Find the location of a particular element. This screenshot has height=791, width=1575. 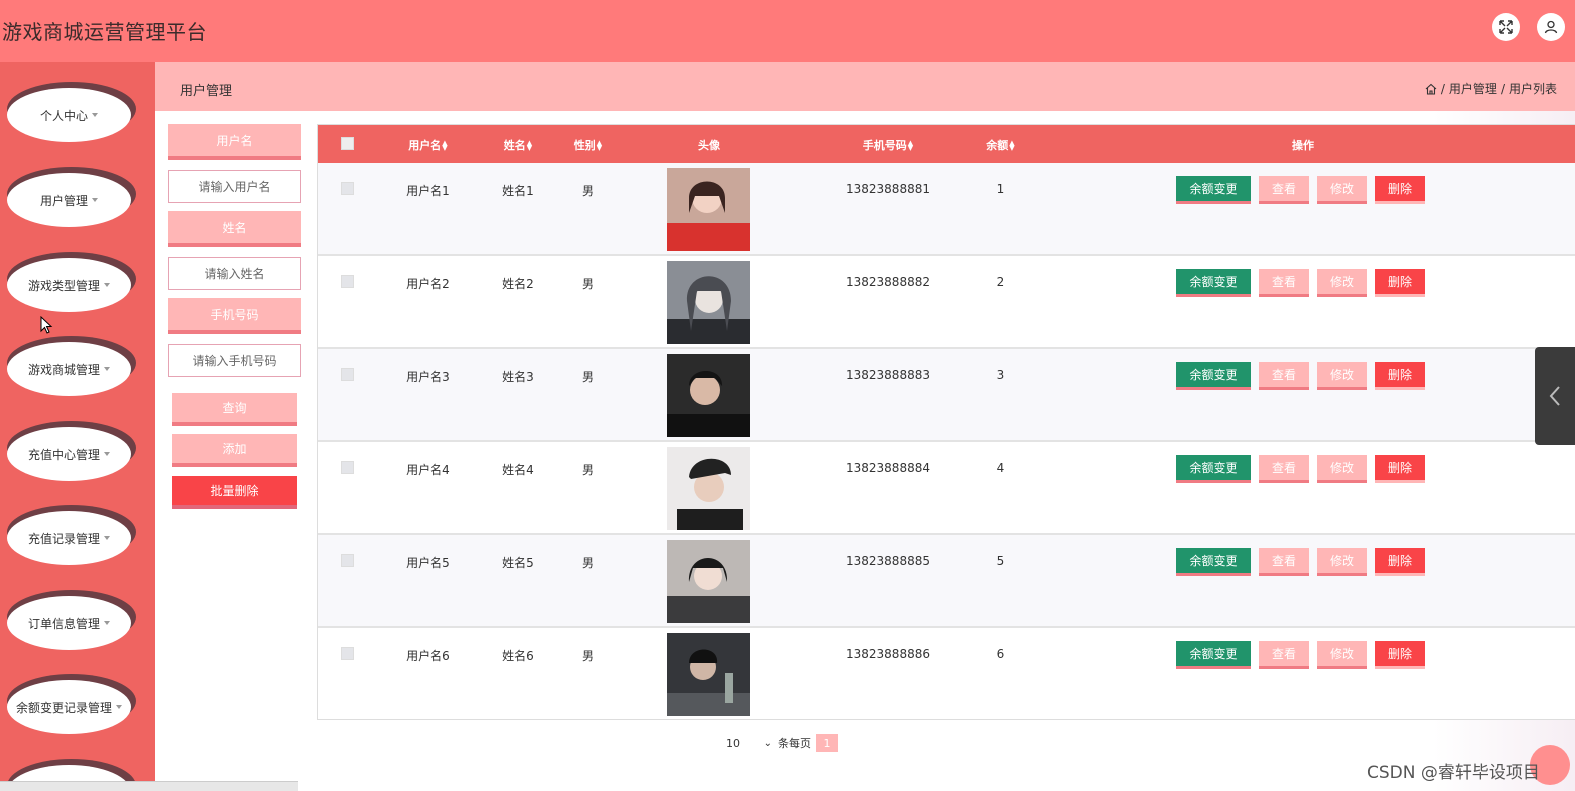

cell-username: 用户名6 is located at coordinates (428, 656).